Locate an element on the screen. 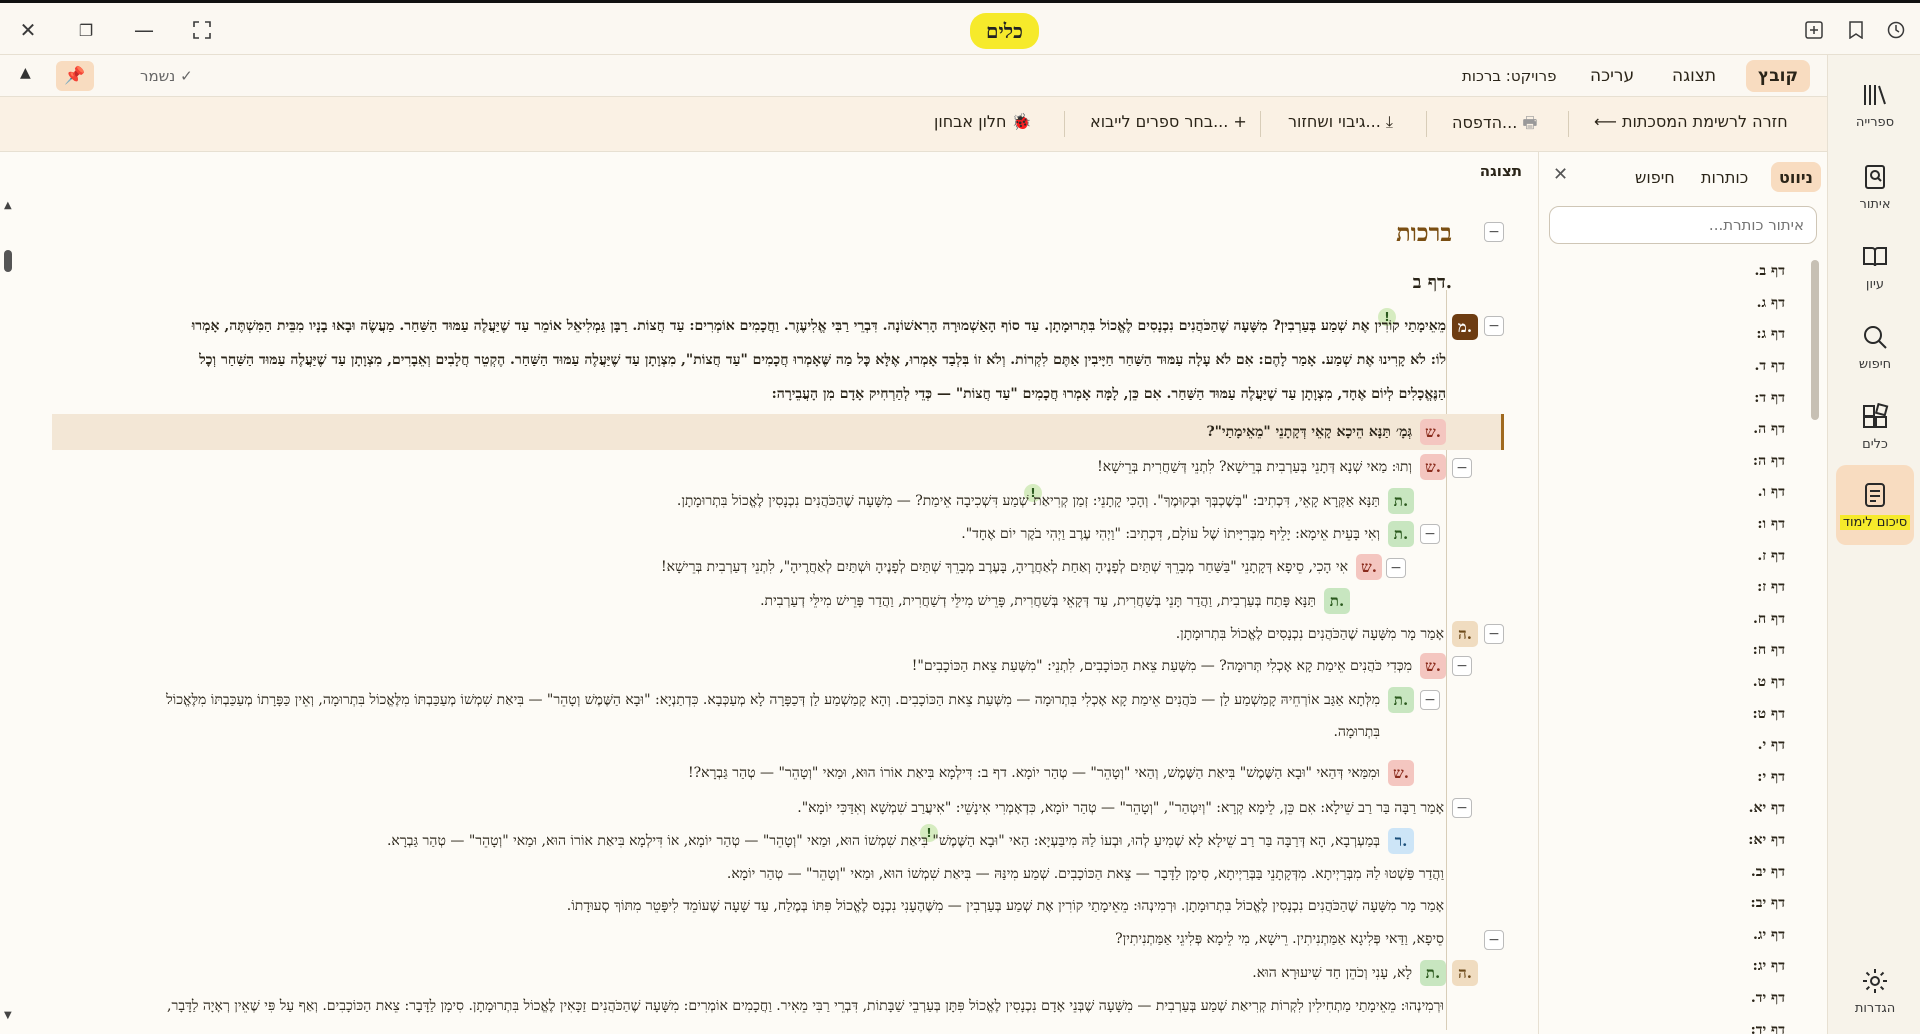 This screenshot has height=1034, width=1920. history-icon is located at coordinates (1896, 30).